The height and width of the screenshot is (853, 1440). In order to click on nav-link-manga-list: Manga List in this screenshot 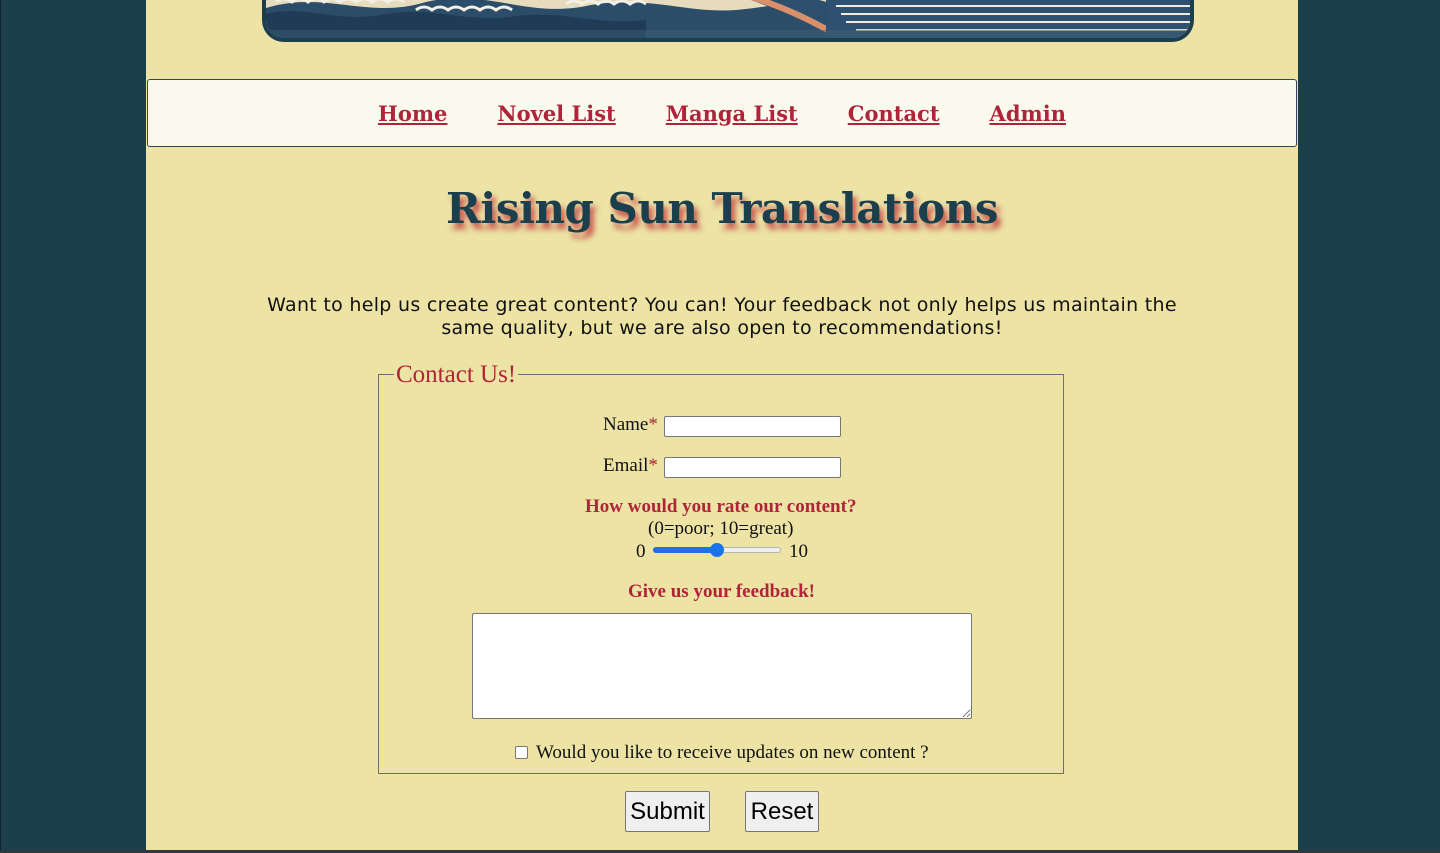, I will do `click(732, 113)`.